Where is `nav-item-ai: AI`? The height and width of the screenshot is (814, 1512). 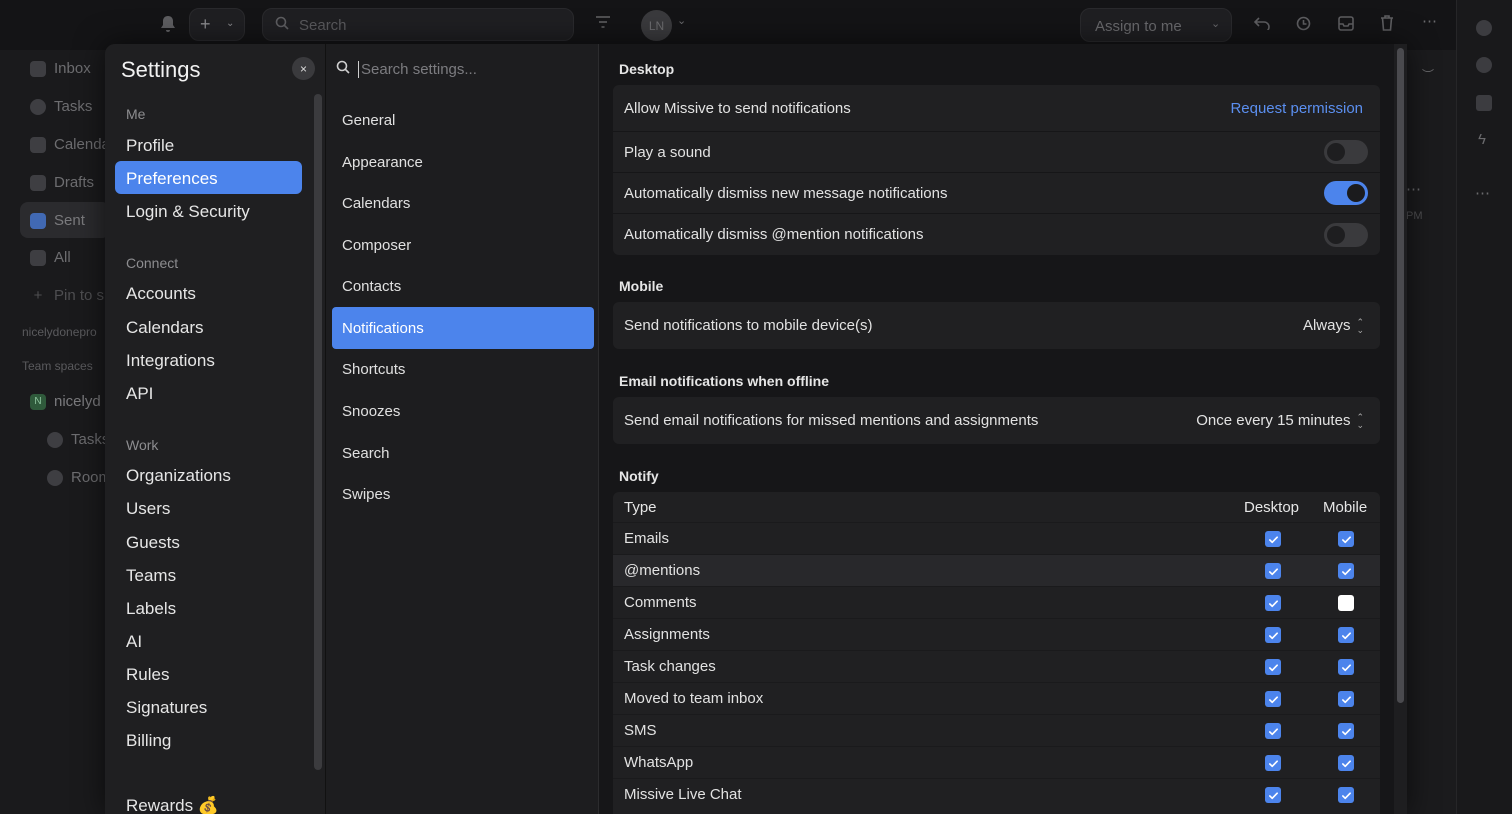
nav-item-ai: AI is located at coordinates (134, 642).